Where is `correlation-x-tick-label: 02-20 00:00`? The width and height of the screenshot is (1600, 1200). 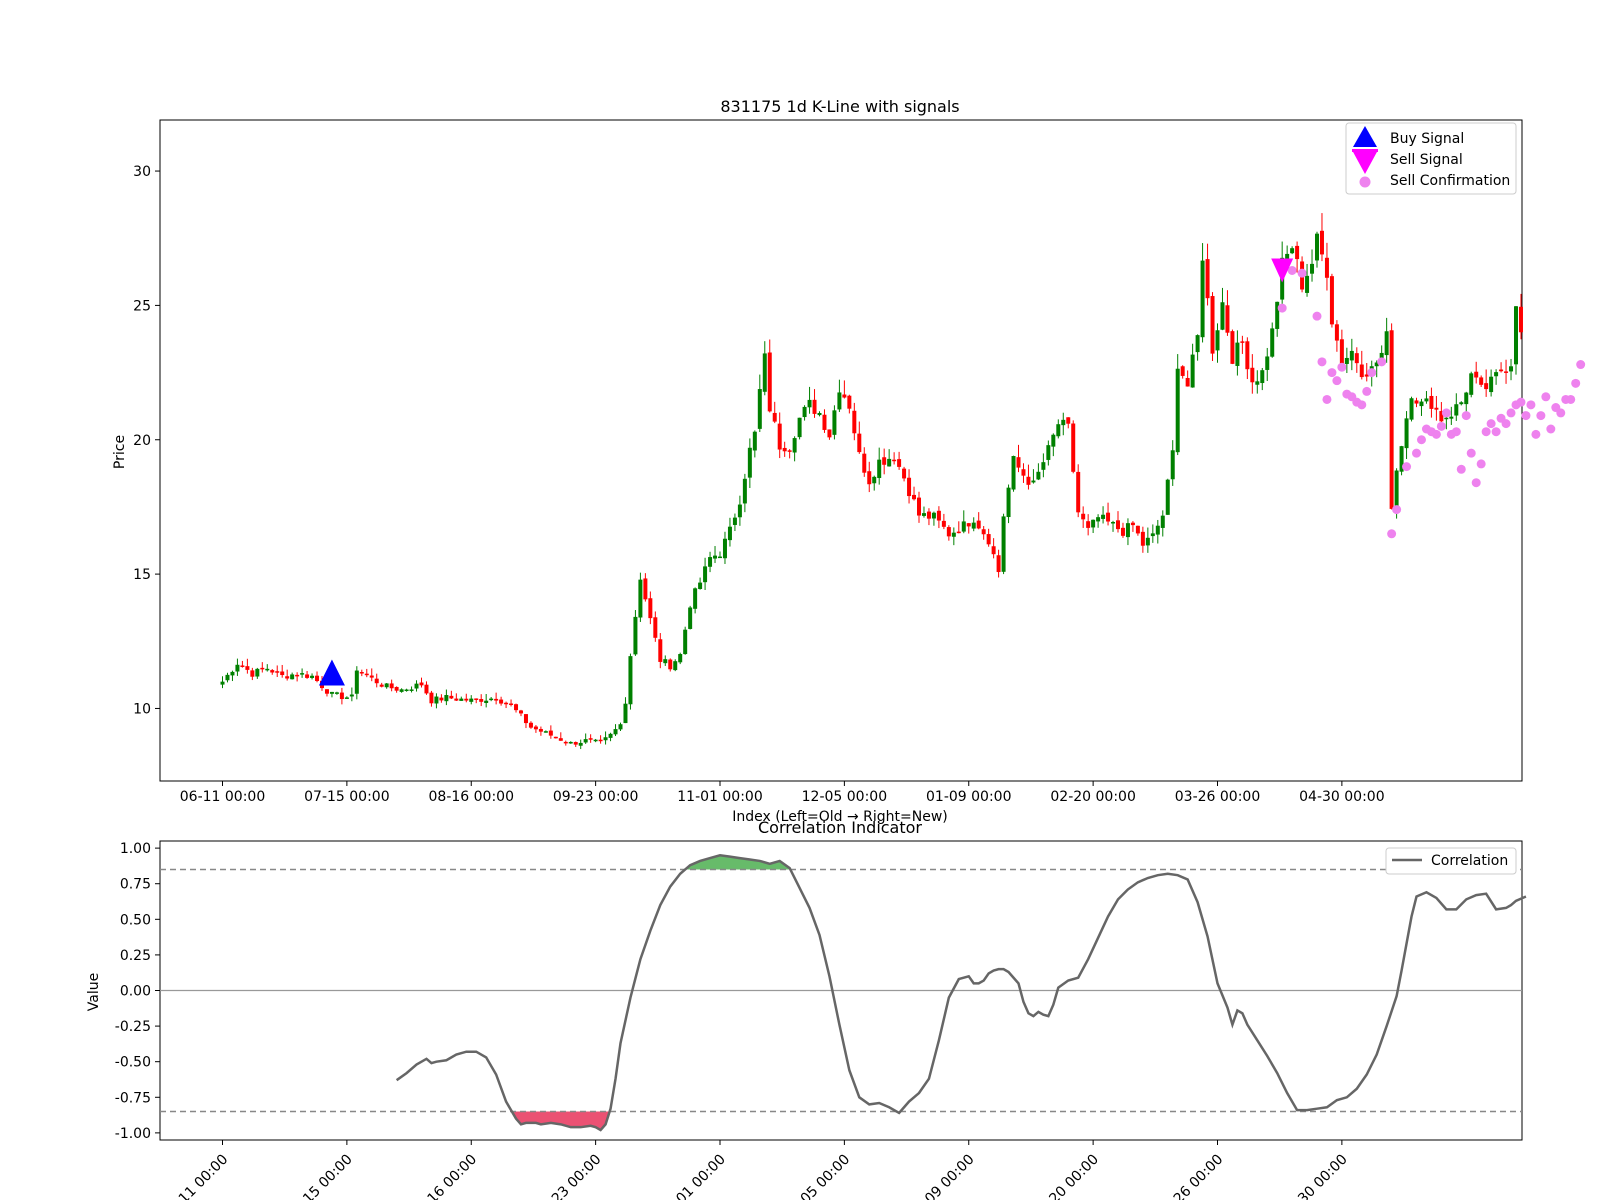 correlation-x-tick-label: 02-20 00:00 is located at coordinates (1066, 1176).